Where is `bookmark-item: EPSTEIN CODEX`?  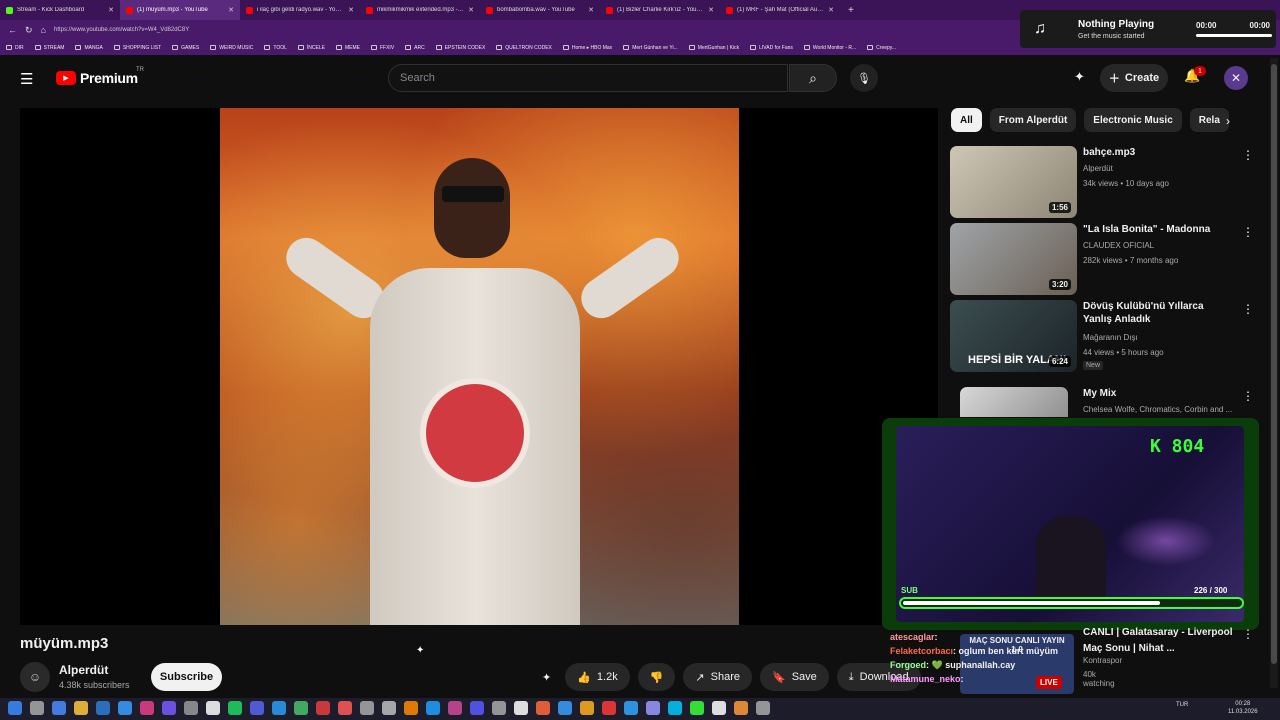
bookmark-item: EPSTEIN CODEX is located at coordinates (460, 48).